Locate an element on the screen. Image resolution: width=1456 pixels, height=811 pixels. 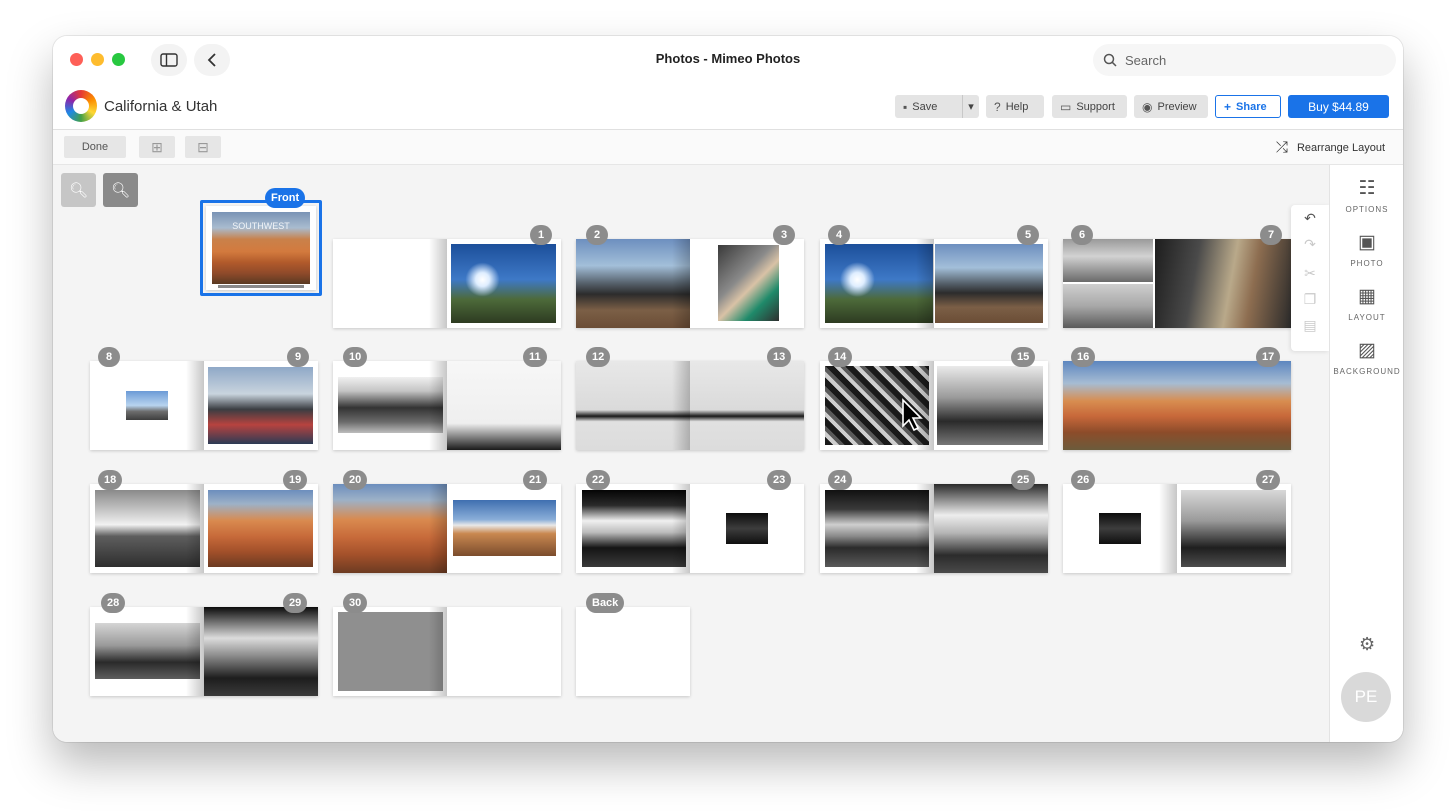
page-badge-9: 9 is located at coordinates (298, 357).